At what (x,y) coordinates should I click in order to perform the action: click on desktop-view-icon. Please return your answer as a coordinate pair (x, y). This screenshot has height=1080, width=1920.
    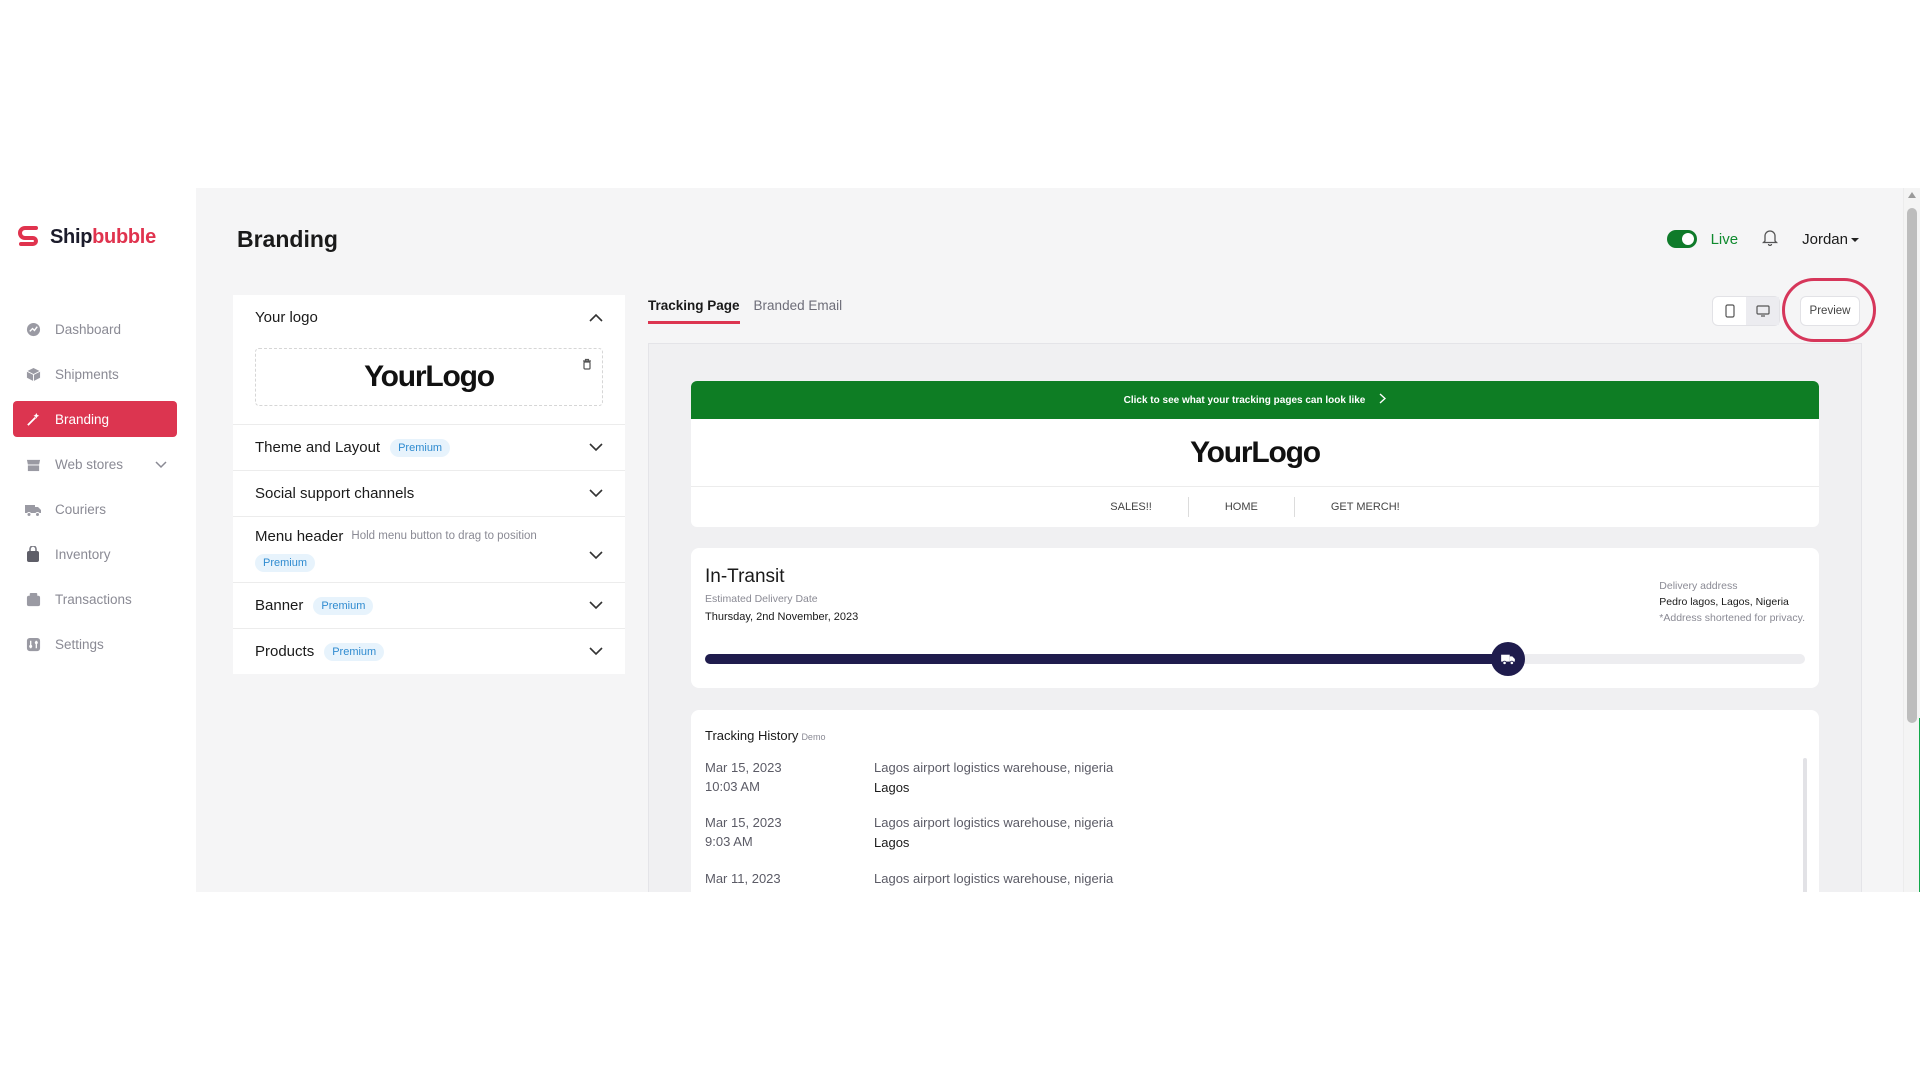
    Looking at the image, I should click on (1762, 311).